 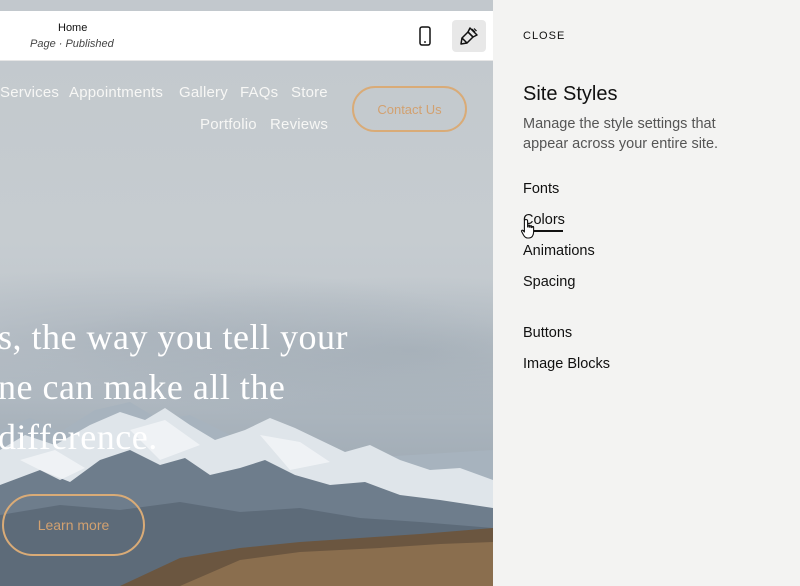 What do you see at coordinates (203, 92) in the screenshot?
I see `nav-gallery: Gallery` at bounding box center [203, 92].